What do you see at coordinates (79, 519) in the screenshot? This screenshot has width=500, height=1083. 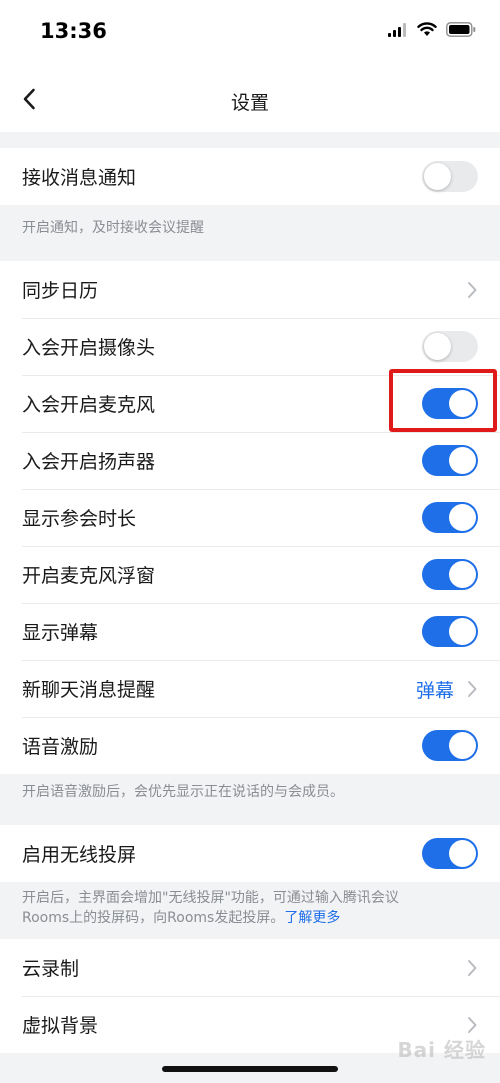 I see `duration-label: 显示参会时长` at bounding box center [79, 519].